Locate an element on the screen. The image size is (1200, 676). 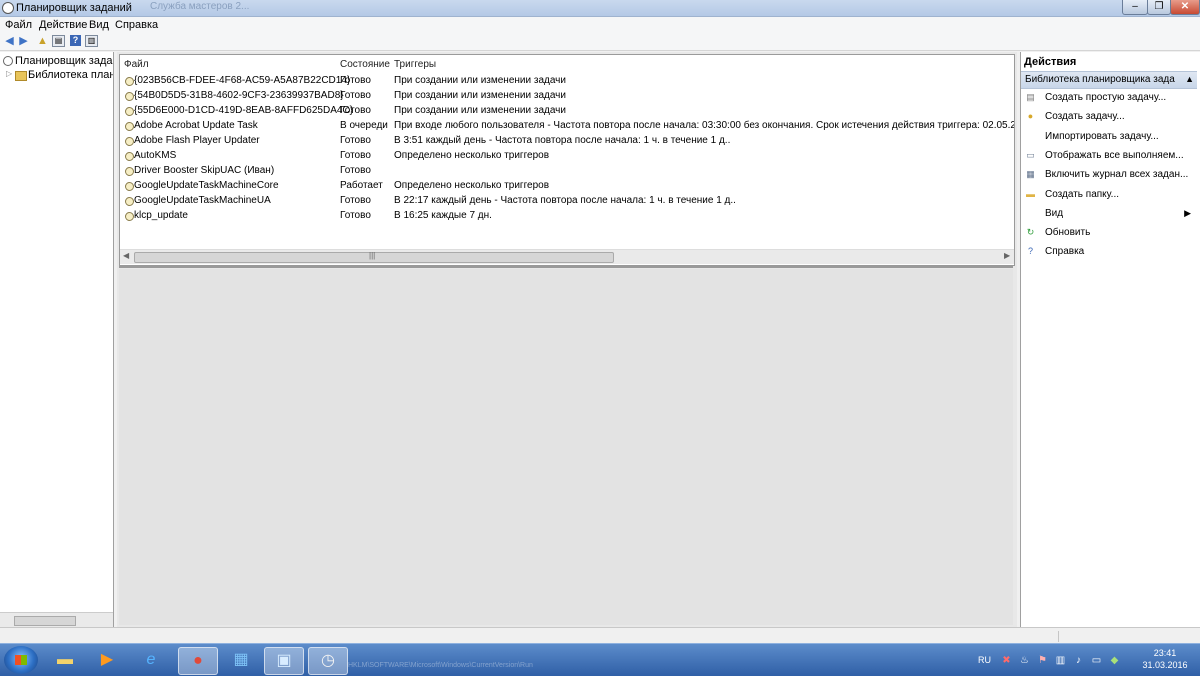
nvidia-icon: ◆ is located at coordinates (1114, 660).